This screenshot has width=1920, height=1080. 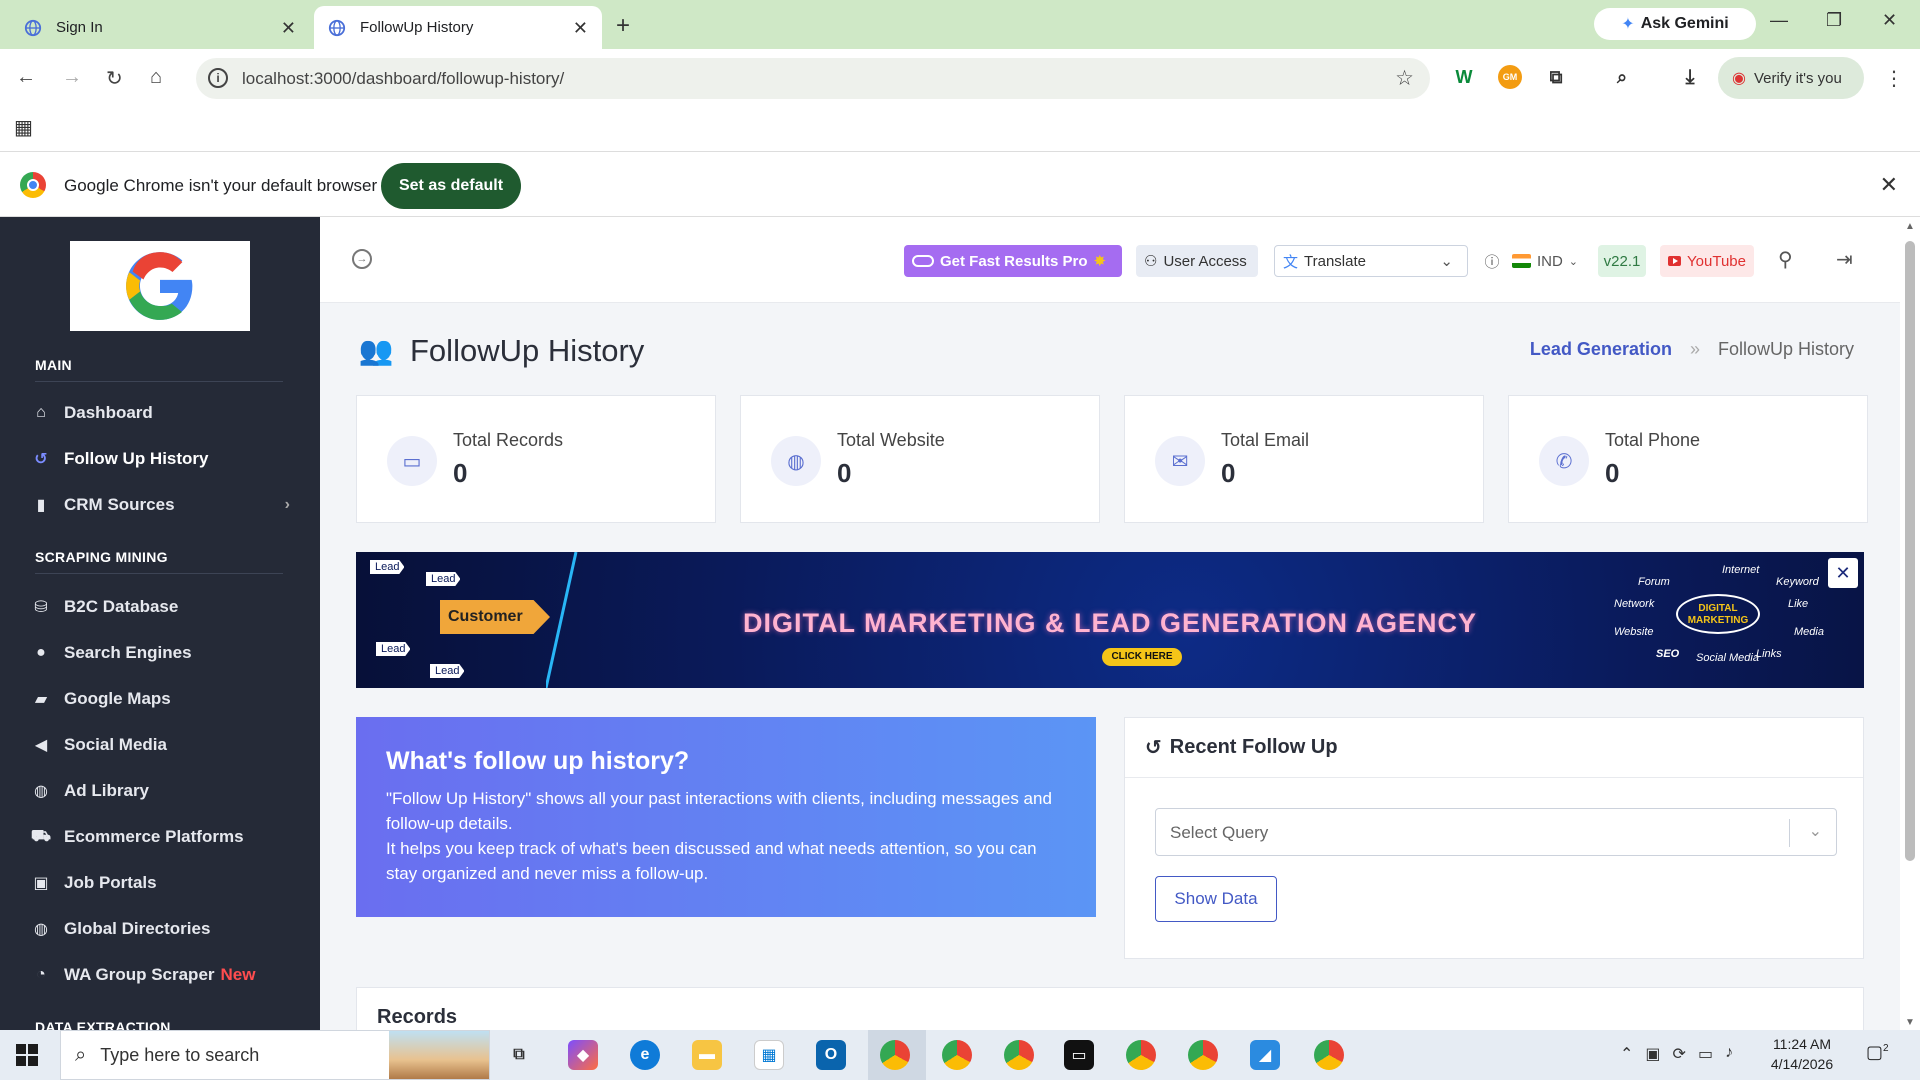 What do you see at coordinates (1690, 77) in the screenshot?
I see `download-icon: ⤓` at bounding box center [1690, 77].